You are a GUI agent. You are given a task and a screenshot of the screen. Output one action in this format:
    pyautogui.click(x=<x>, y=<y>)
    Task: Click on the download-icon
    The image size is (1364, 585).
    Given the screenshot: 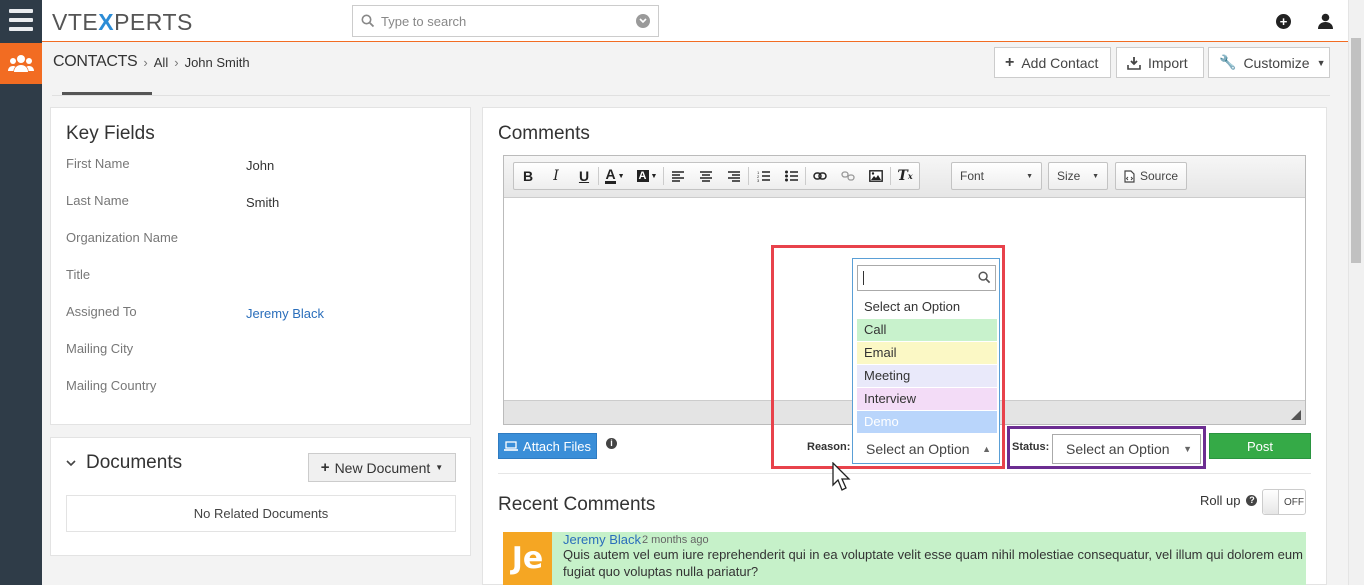 What is the action you would take?
    pyautogui.click(x=1134, y=63)
    